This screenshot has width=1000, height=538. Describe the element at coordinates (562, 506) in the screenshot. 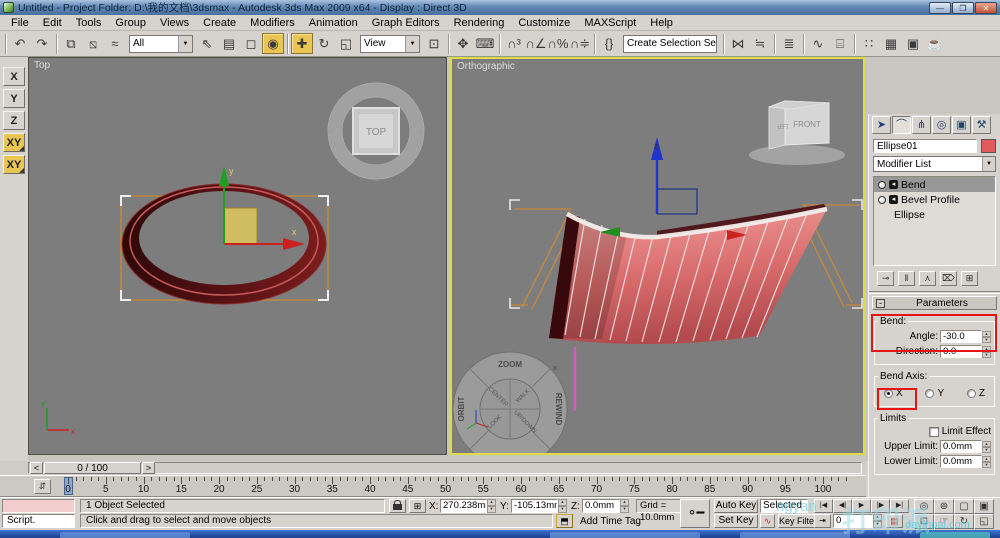

I see `y-spinner: ▲ ▼` at that location.